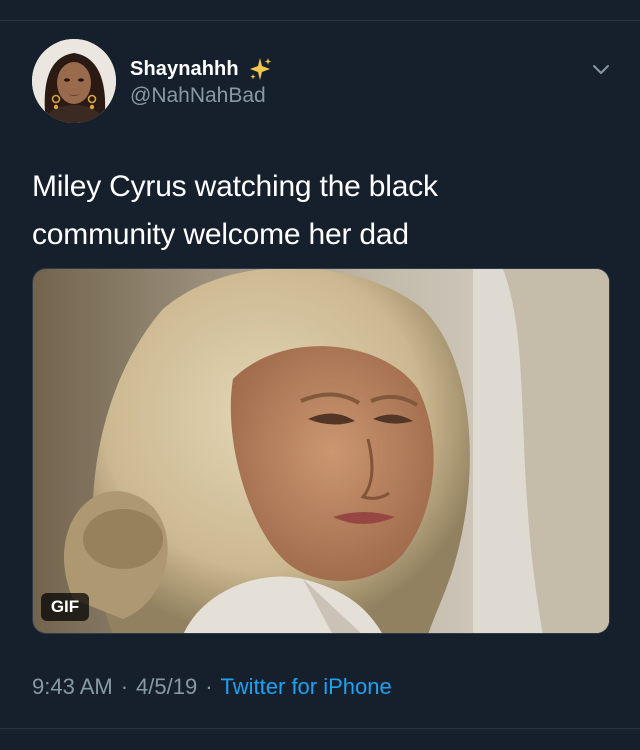  I want to click on avatar, so click(74, 81).